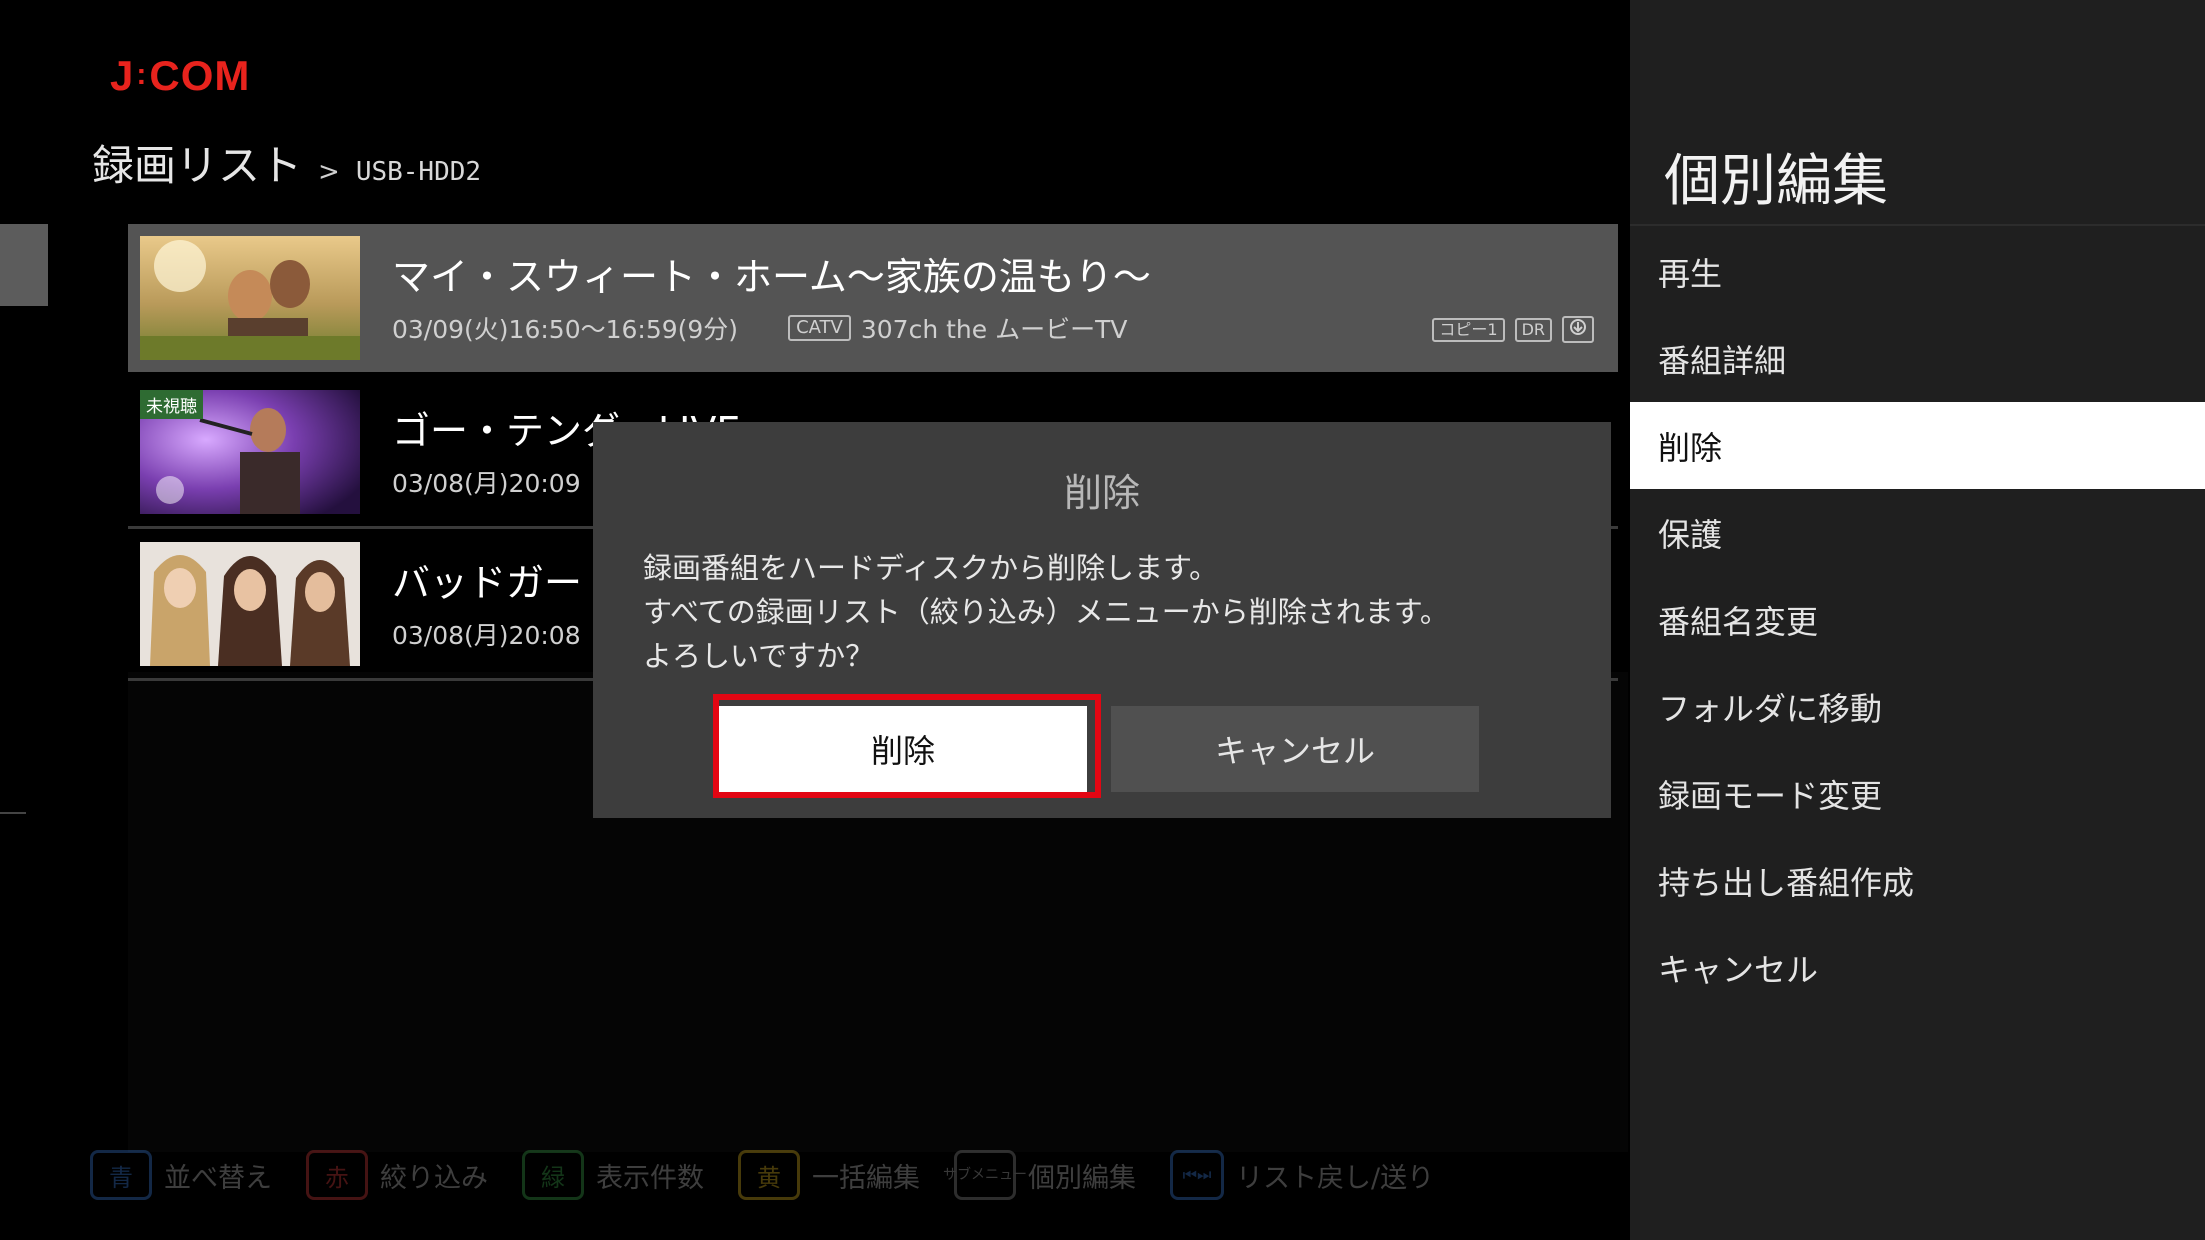 The image size is (2205, 1240). I want to click on hint-label: 表示件数, so click(650, 1178).